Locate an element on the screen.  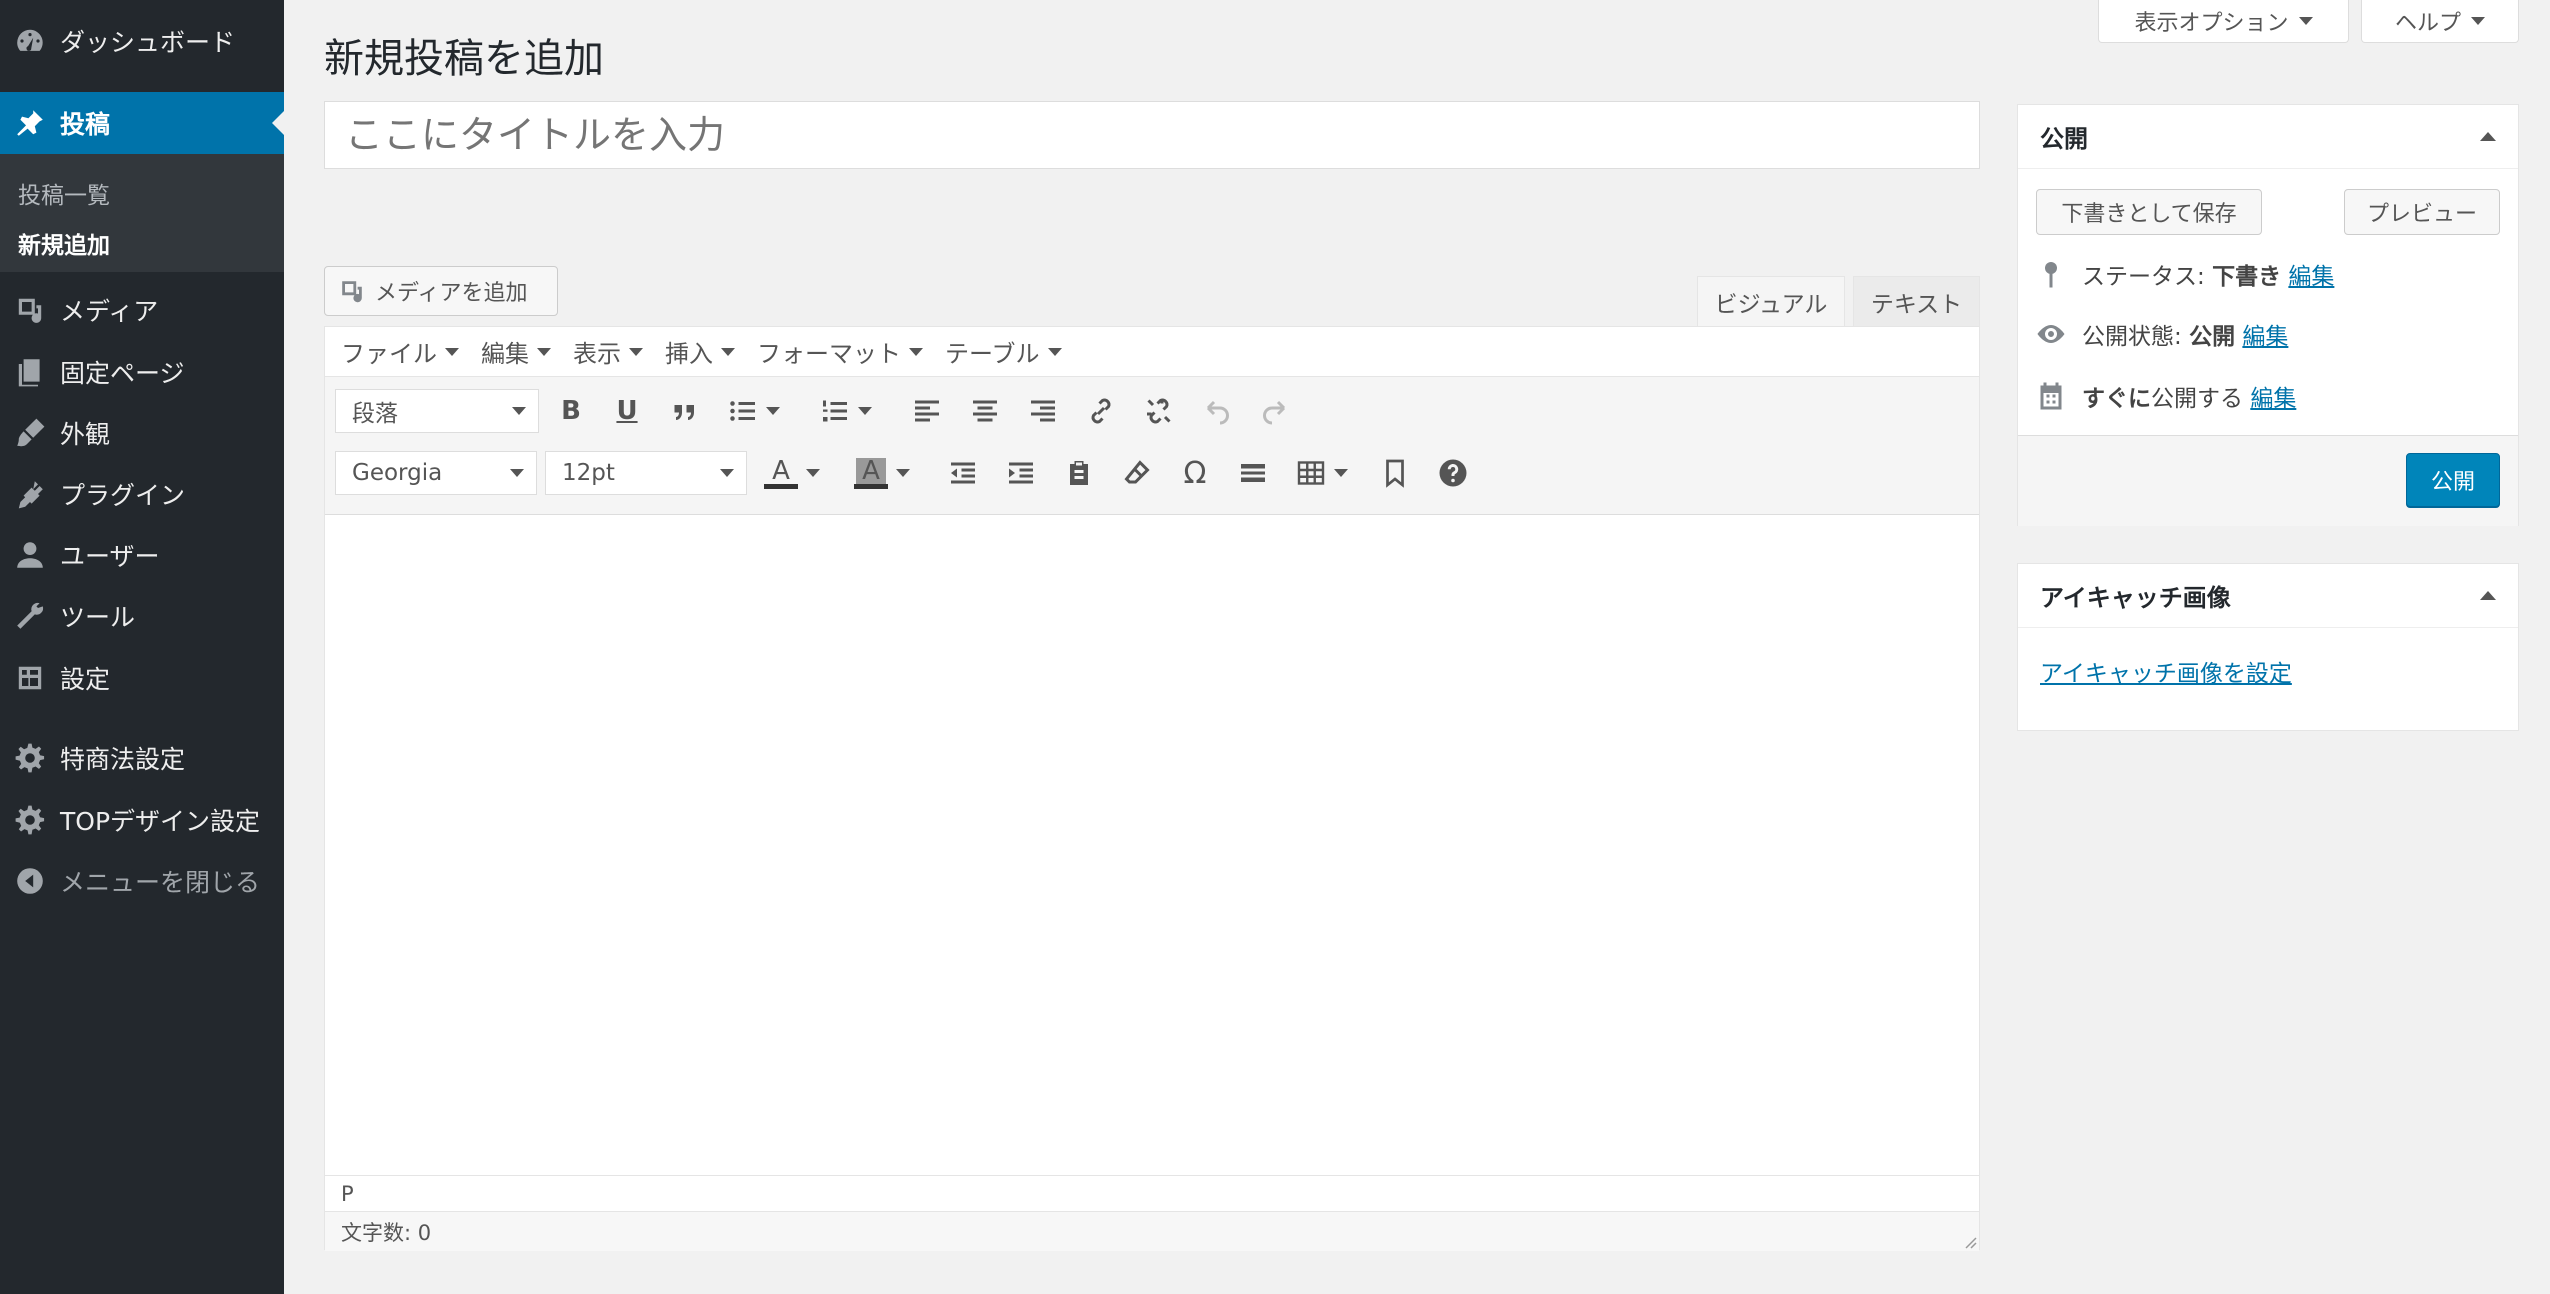
menu-label: ユーザー is located at coordinates (110, 556).